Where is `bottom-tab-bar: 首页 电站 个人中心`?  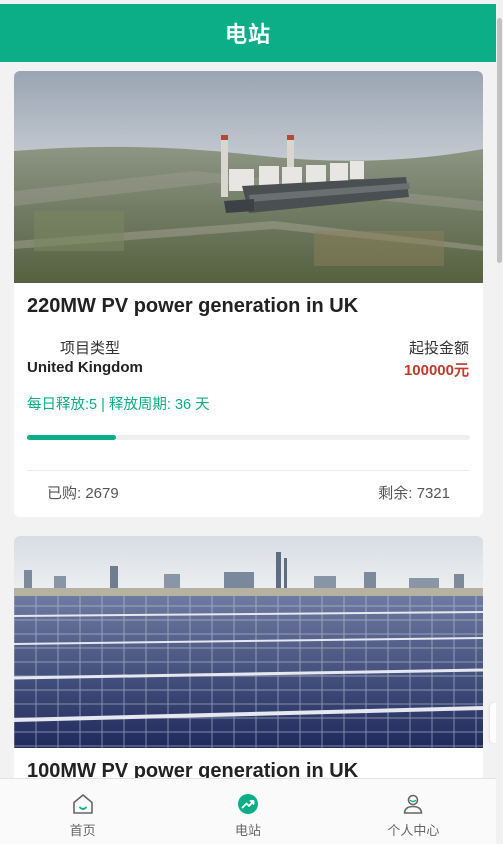
bottom-tab-bar: 首页 电站 个人中心 is located at coordinates (248, 811).